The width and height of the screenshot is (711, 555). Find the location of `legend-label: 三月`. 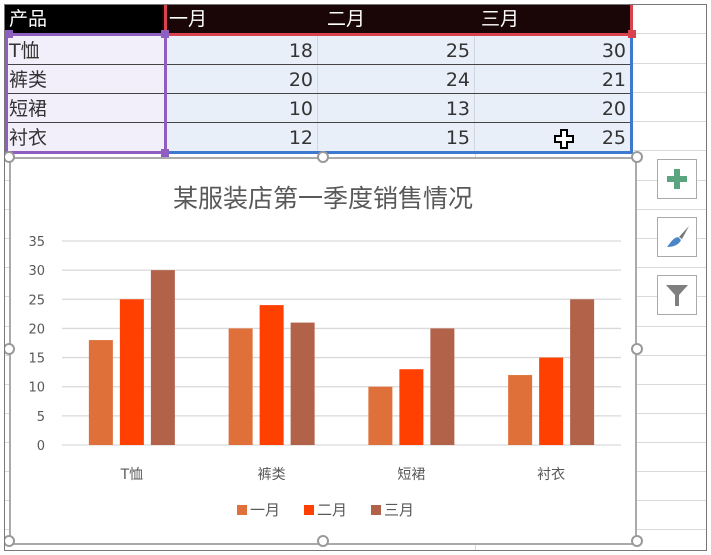

legend-label: 三月 is located at coordinates (399, 510).